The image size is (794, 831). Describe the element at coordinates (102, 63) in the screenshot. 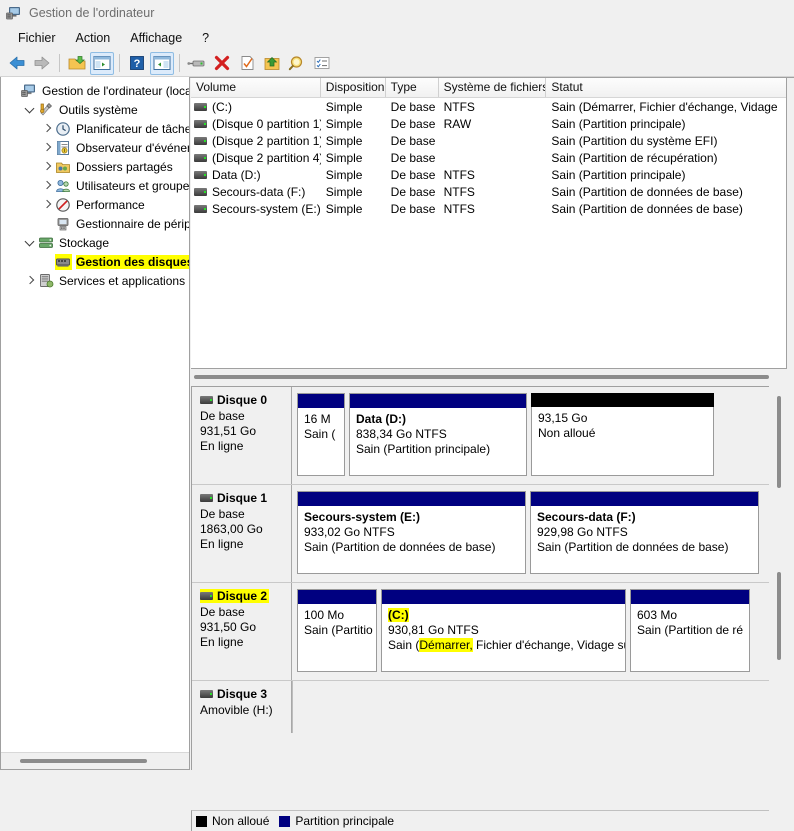

I see `show-hide-tree-icon` at that location.